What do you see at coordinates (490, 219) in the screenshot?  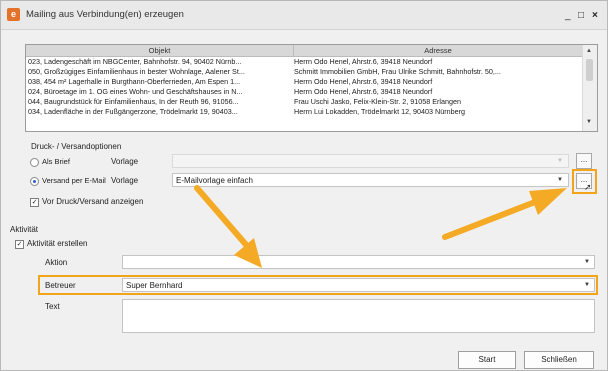 I see `arrow-to-browse` at bounding box center [490, 219].